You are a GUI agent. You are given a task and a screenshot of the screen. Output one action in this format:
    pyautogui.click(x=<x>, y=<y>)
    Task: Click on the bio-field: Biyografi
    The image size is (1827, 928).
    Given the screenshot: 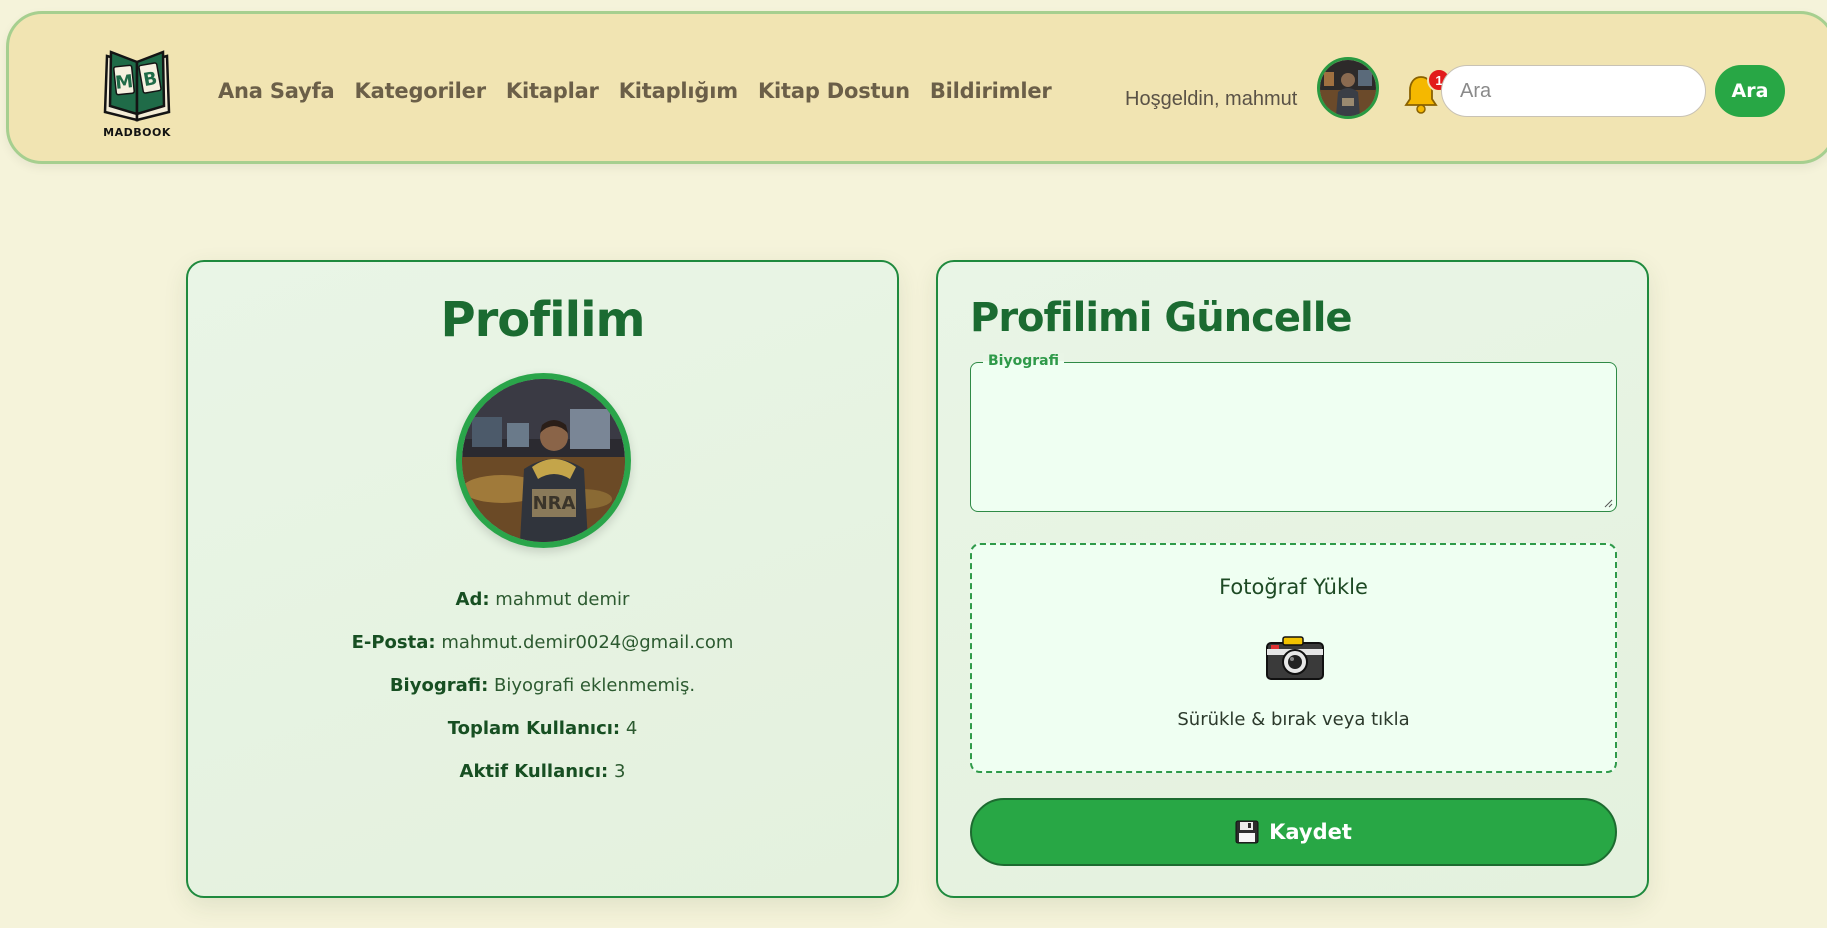 What is the action you would take?
    pyautogui.click(x=1293, y=432)
    